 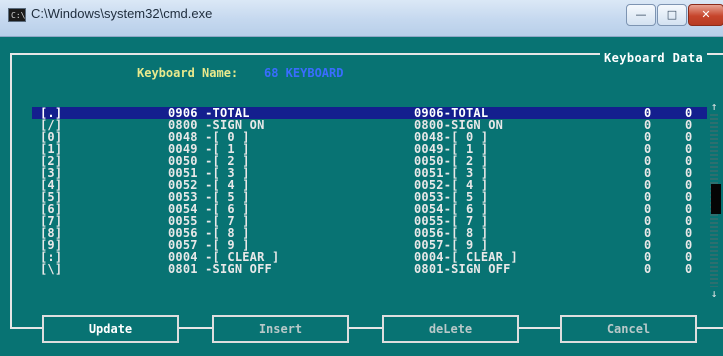 I want to click on maximize-button: □, so click(x=672, y=15).